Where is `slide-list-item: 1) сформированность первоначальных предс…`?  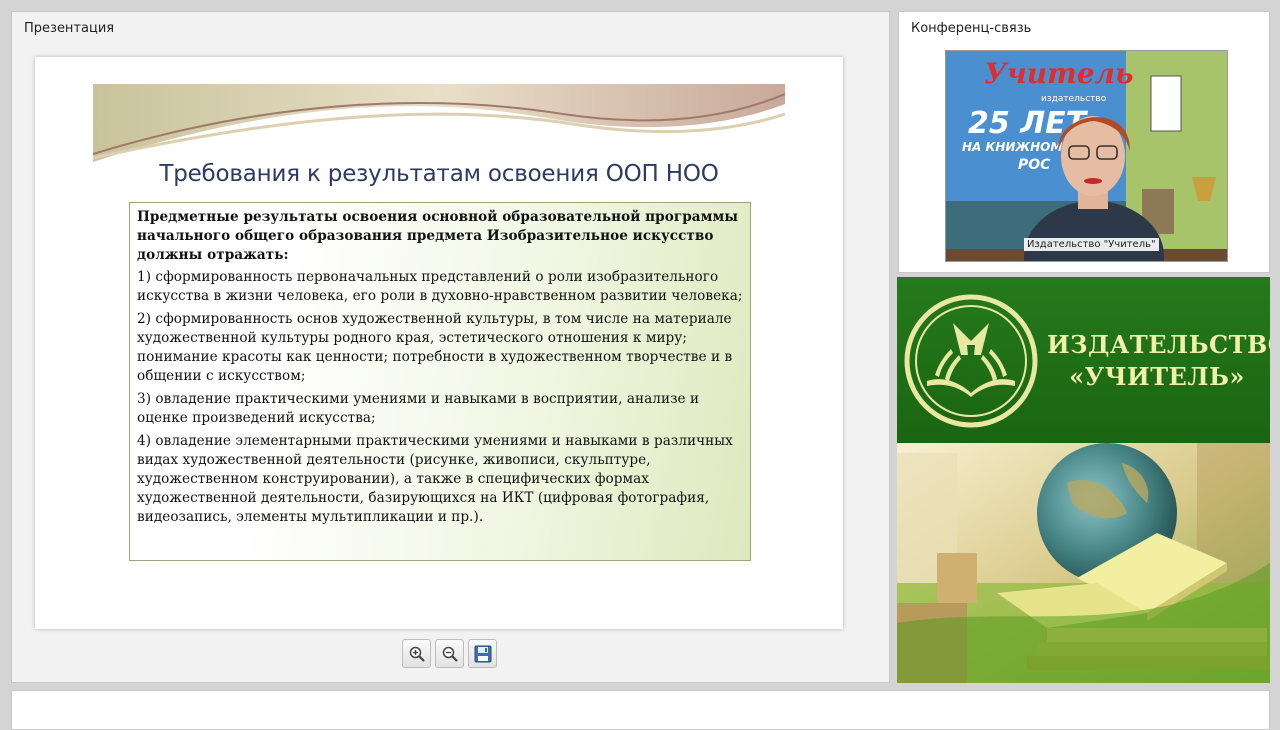 slide-list-item: 1) сформированность первоначальных предс… is located at coordinates (440, 286).